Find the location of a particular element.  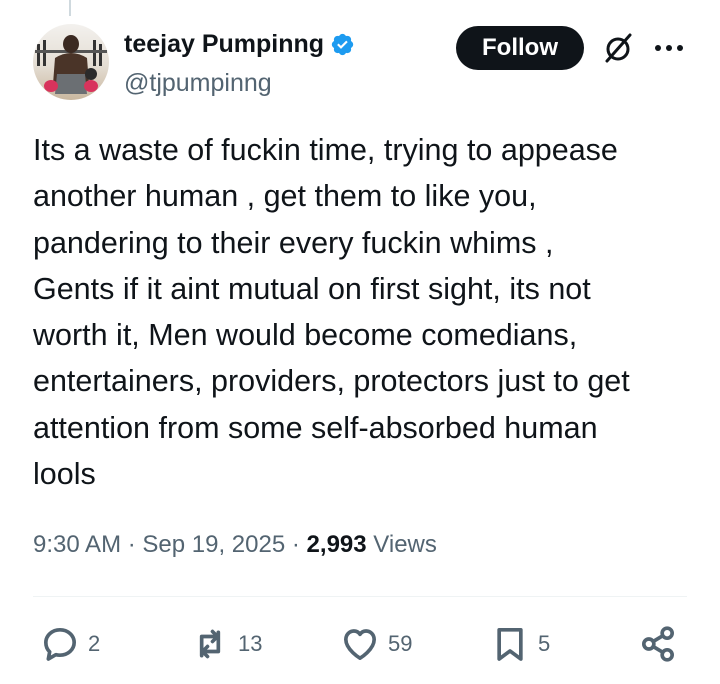

avatar-photo is located at coordinates (71, 64).